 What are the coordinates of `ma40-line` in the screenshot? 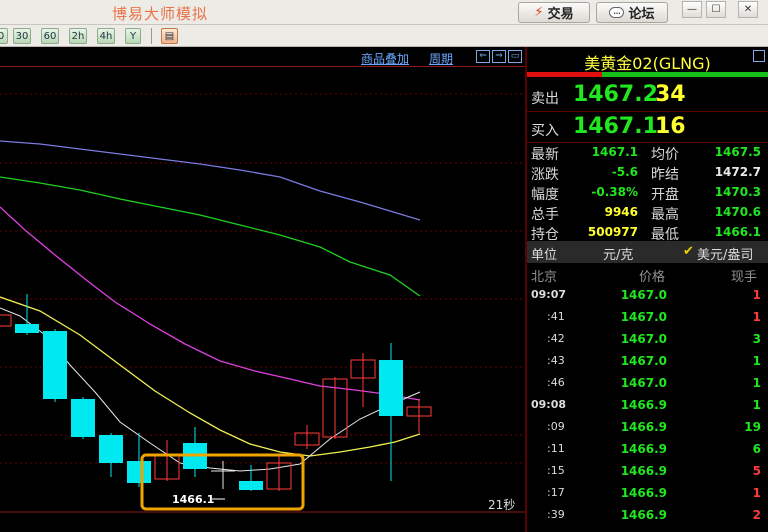 It's located at (210, 236).